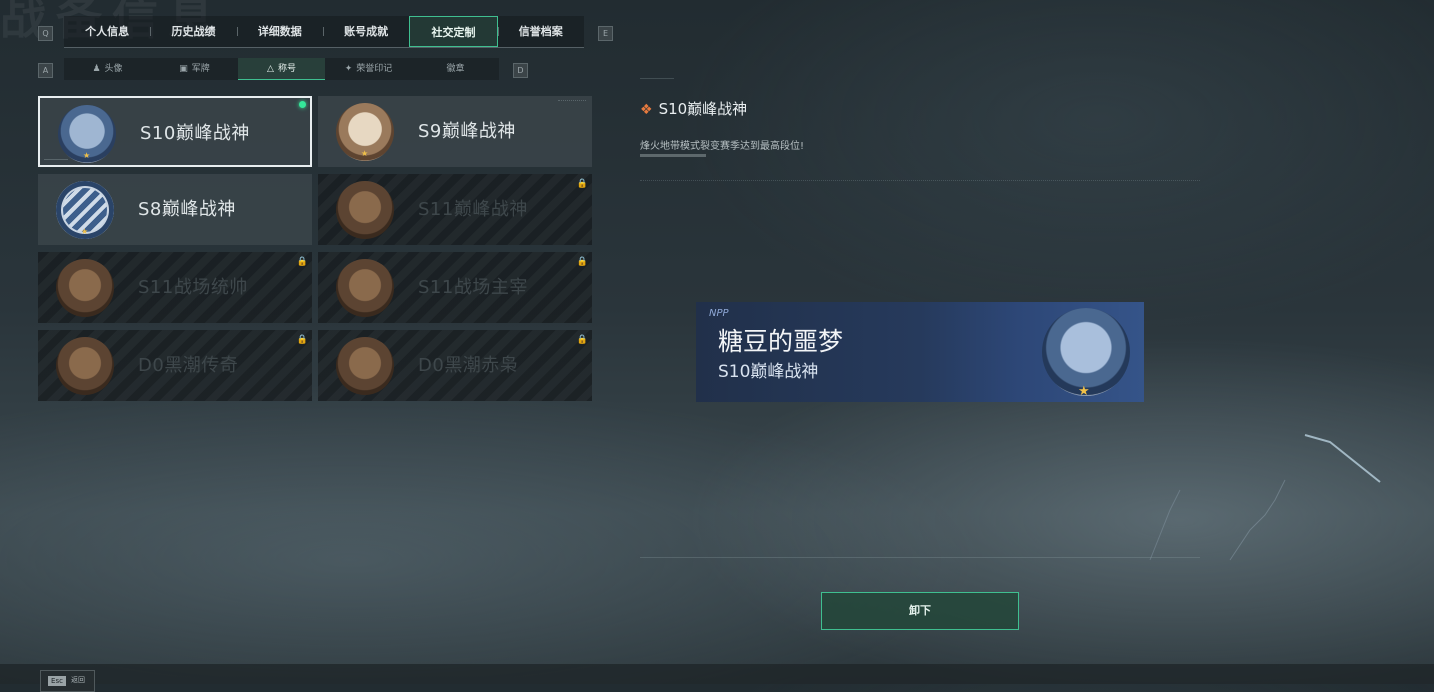 The image size is (1434, 692). What do you see at coordinates (270, 69) in the screenshot?
I see `triangle-icon: △` at bounding box center [270, 69].